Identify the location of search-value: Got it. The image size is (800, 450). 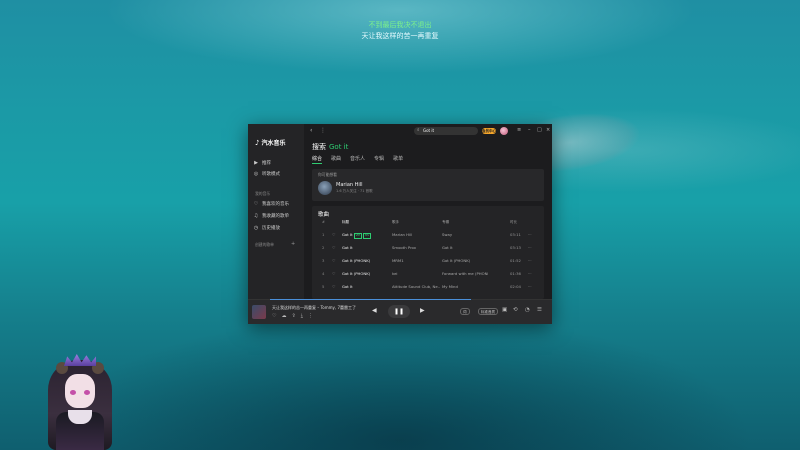
(429, 130).